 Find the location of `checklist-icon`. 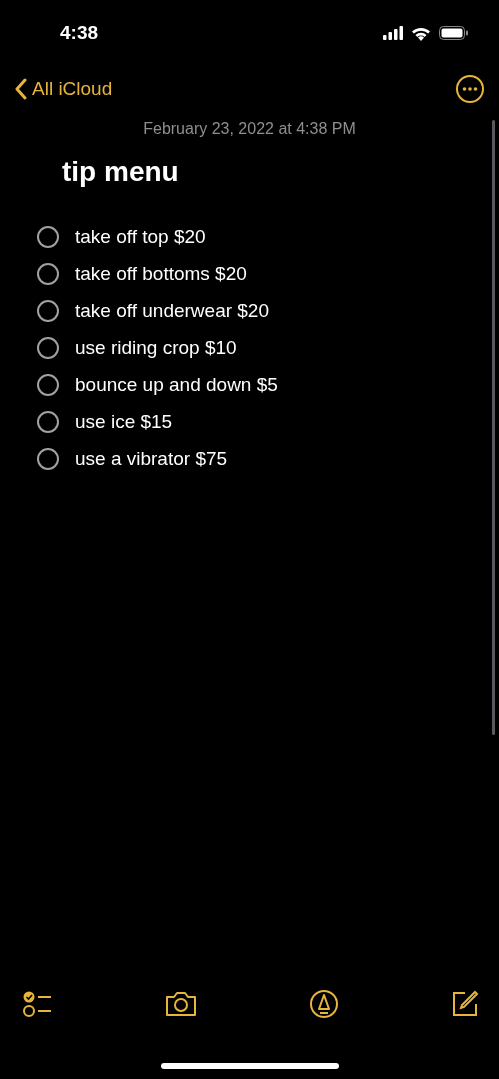

checklist-icon is located at coordinates (37, 1004).